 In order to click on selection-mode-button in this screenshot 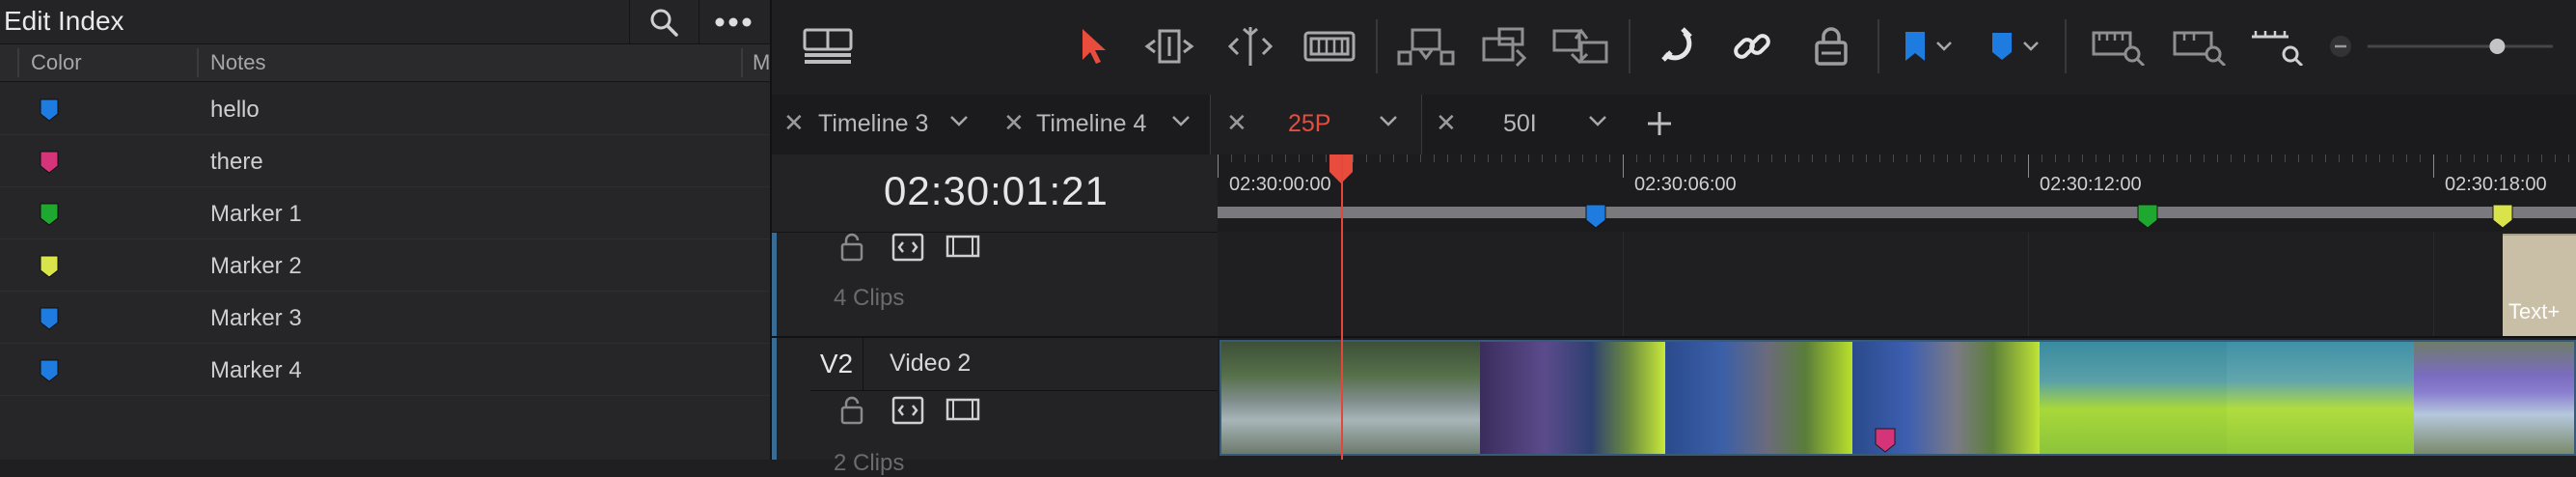, I will do `click(1094, 46)`.